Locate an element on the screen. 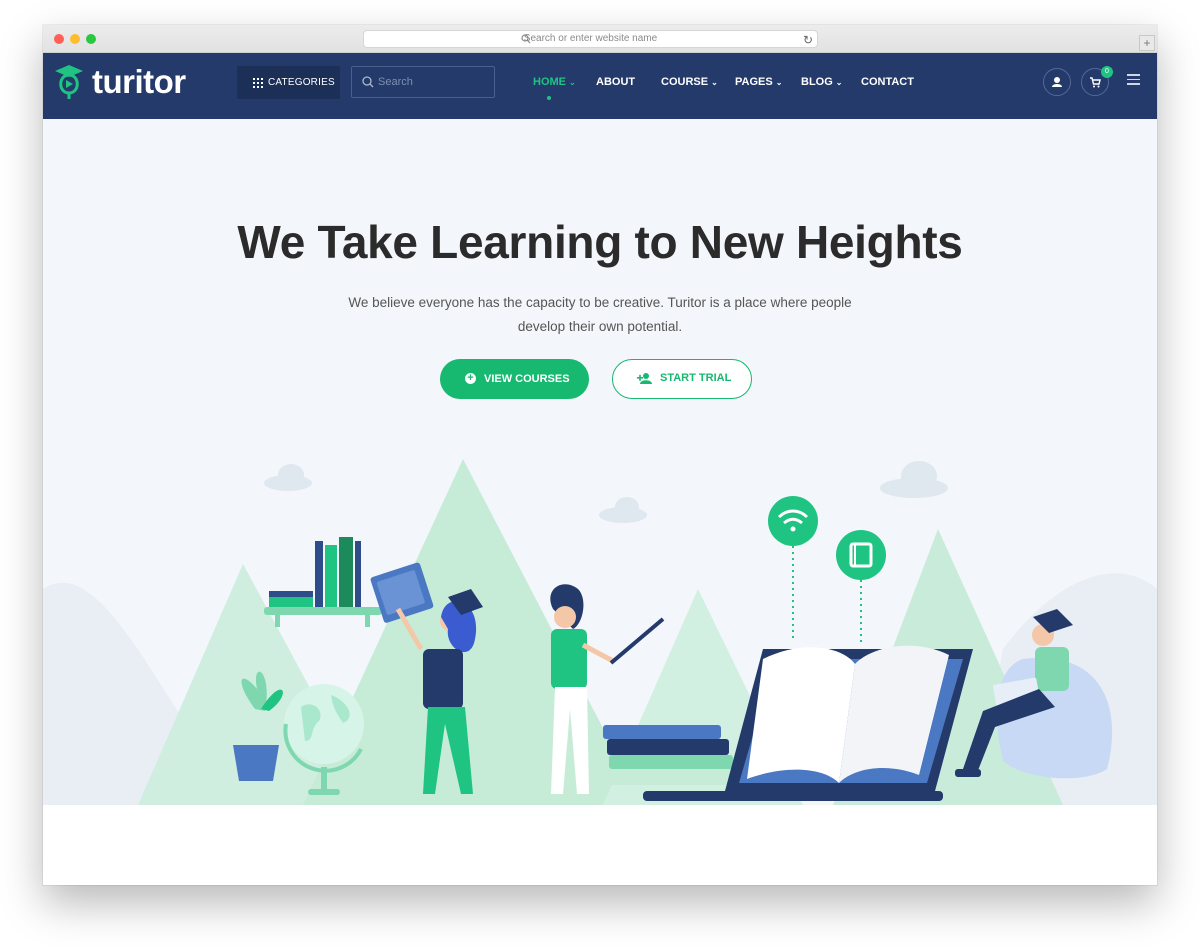 The height and width of the screenshot is (946, 1200). start-trial-button: START TRIAL is located at coordinates (682, 379).